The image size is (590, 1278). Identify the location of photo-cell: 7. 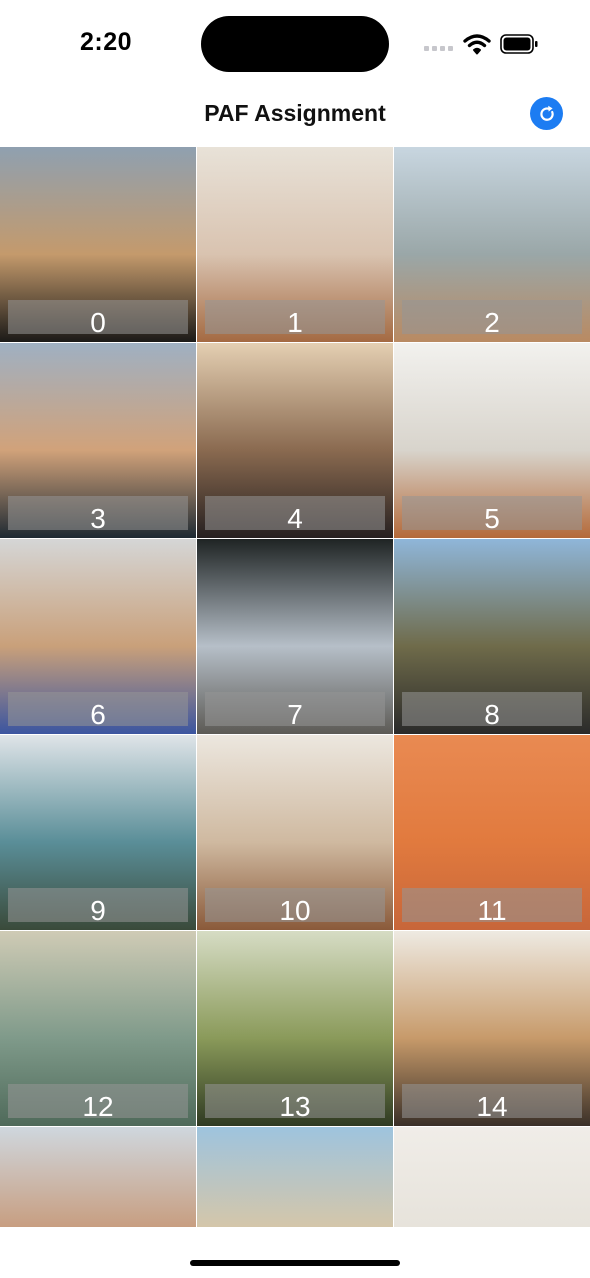
(295, 636).